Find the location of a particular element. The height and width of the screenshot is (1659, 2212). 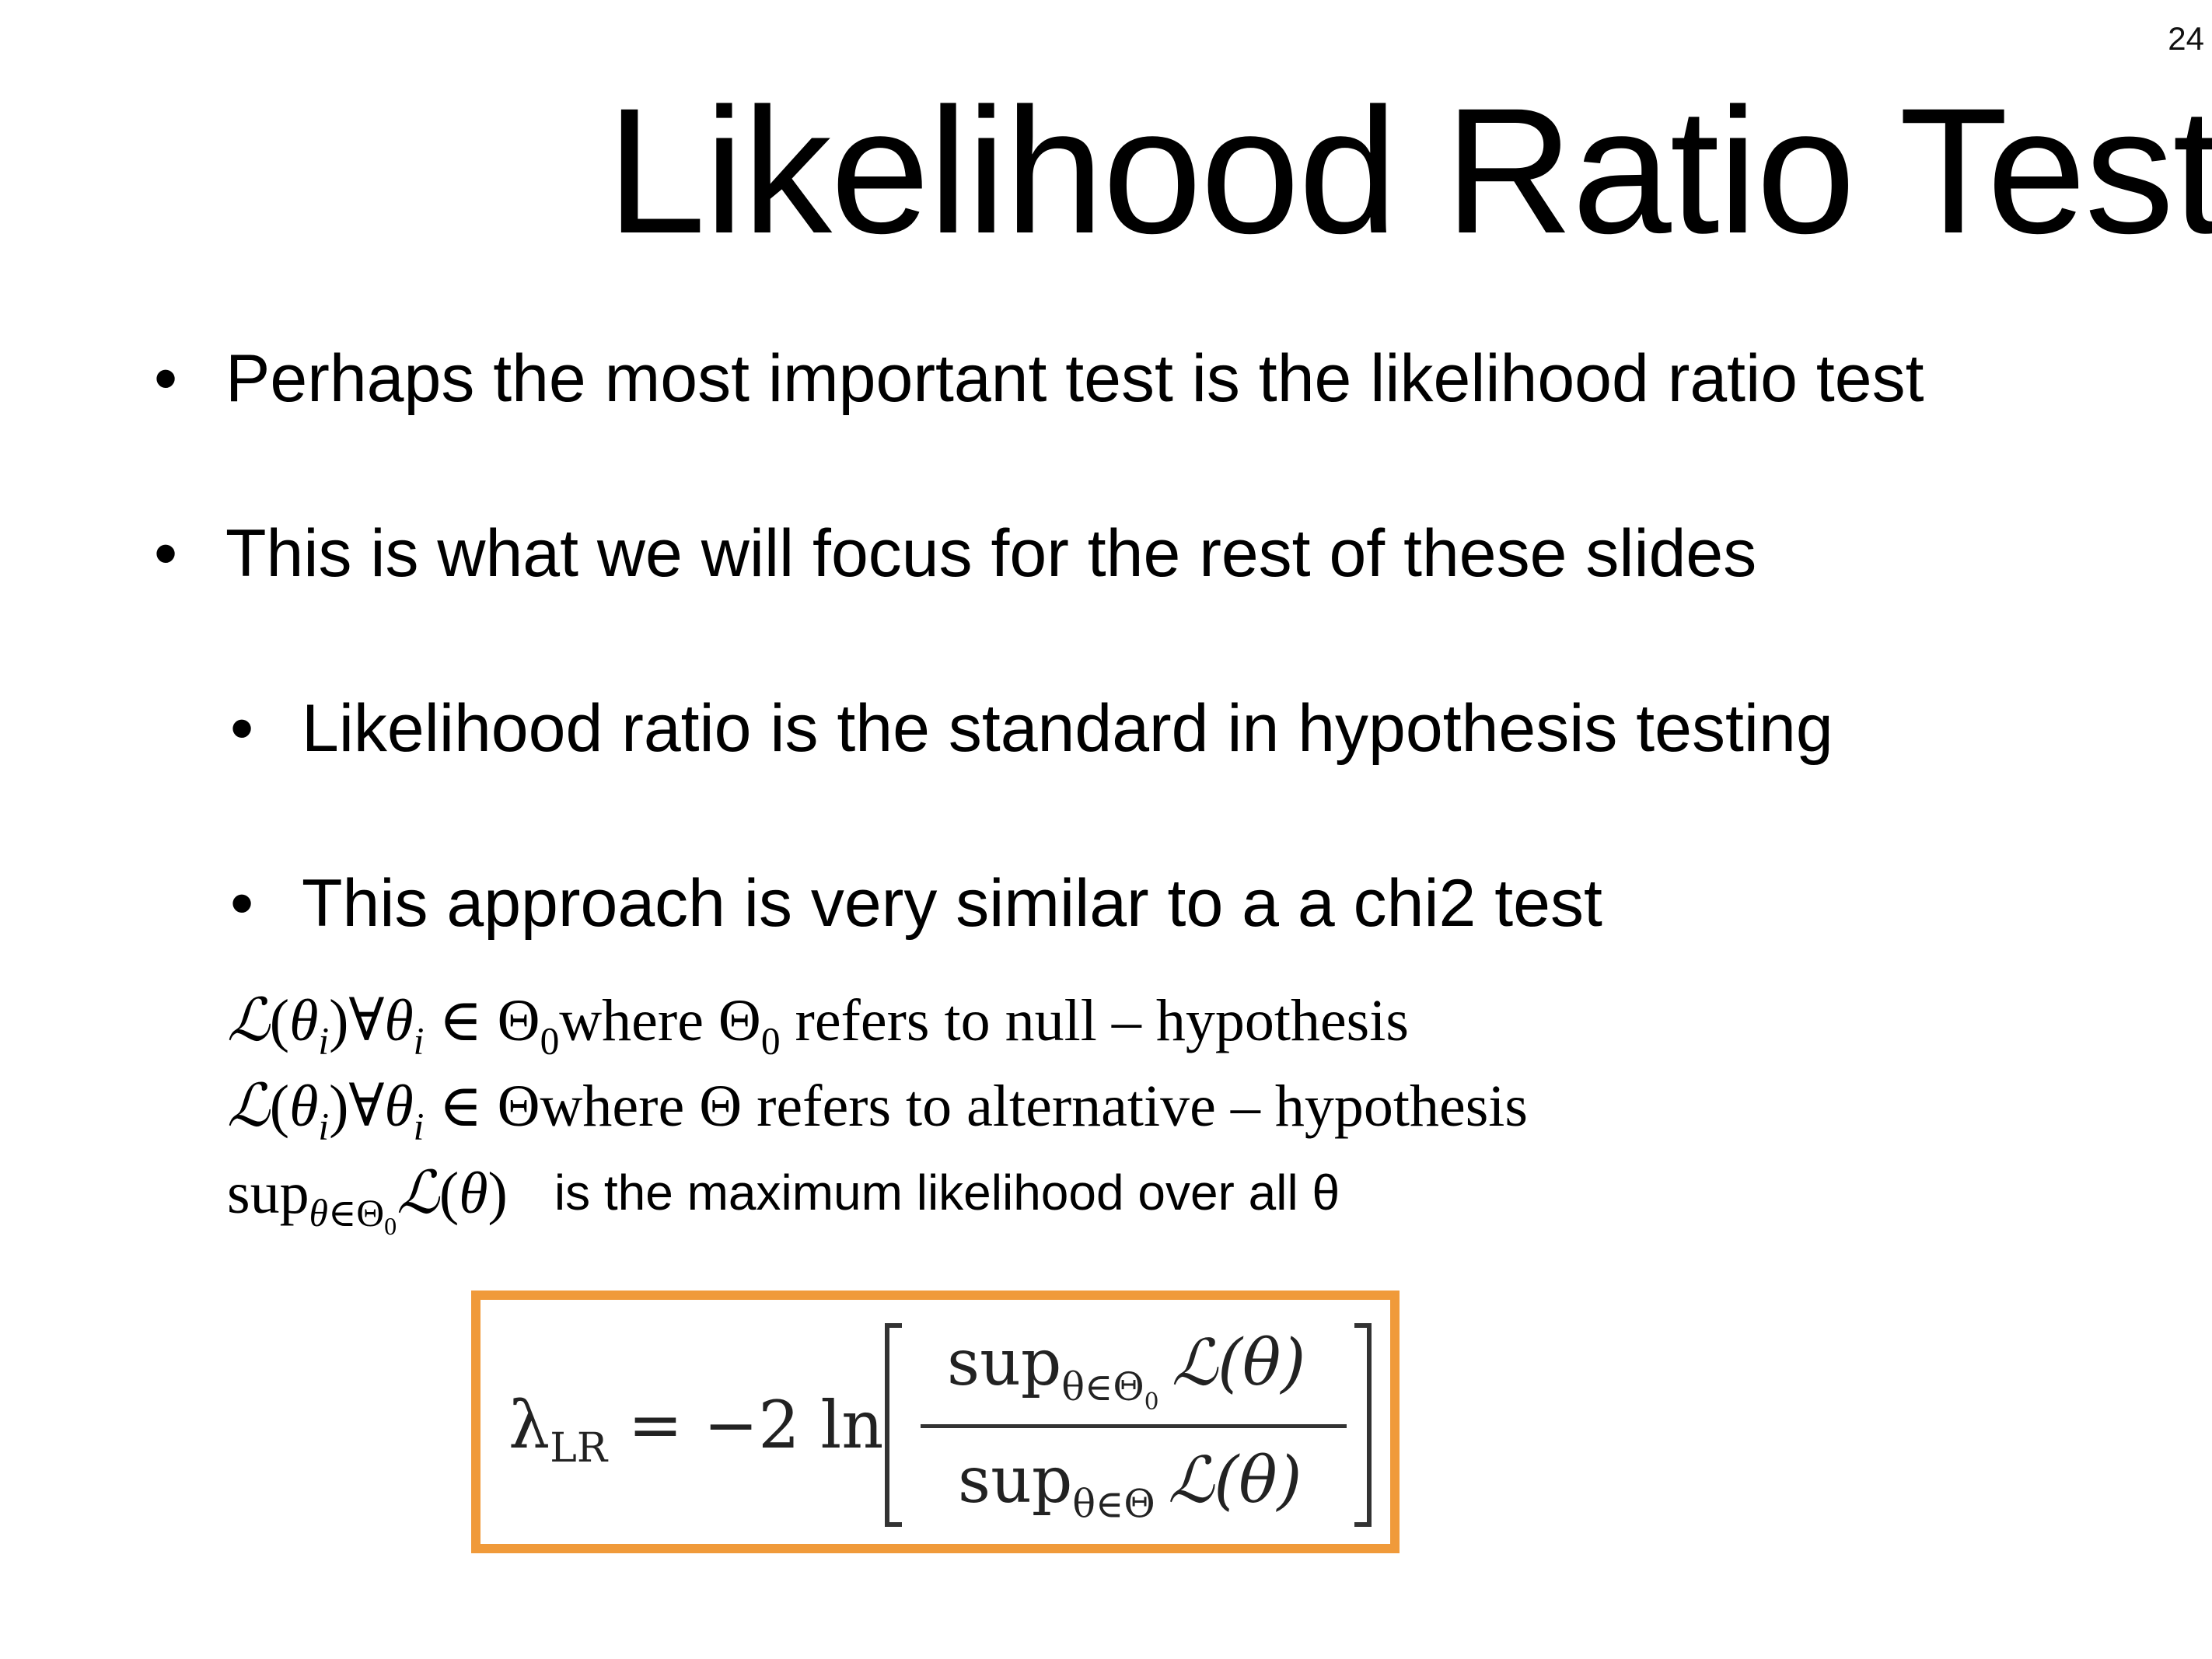

page-number: 24 is located at coordinates (2186, 38).